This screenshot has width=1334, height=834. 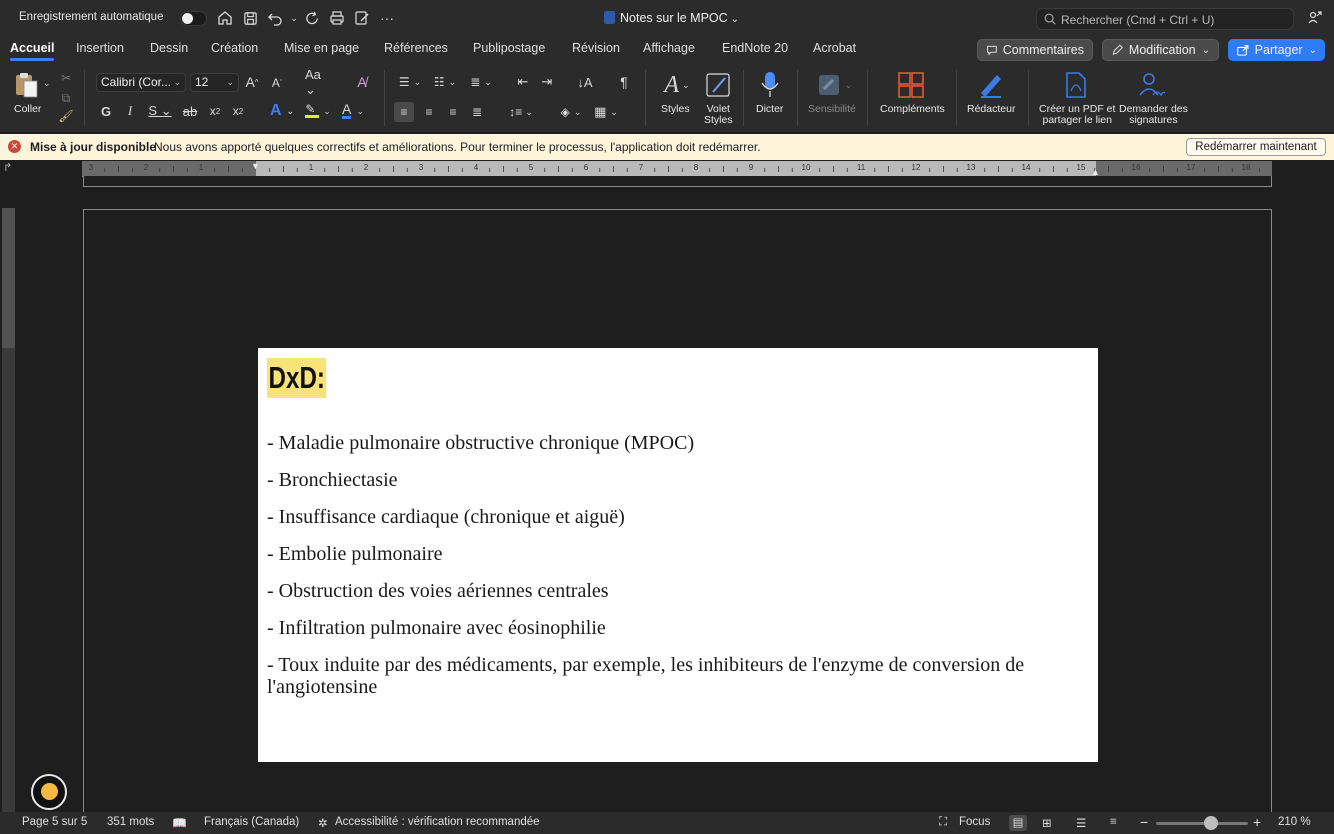 I want to click on numbering-icon: ☷ ⌄, so click(x=445, y=82).